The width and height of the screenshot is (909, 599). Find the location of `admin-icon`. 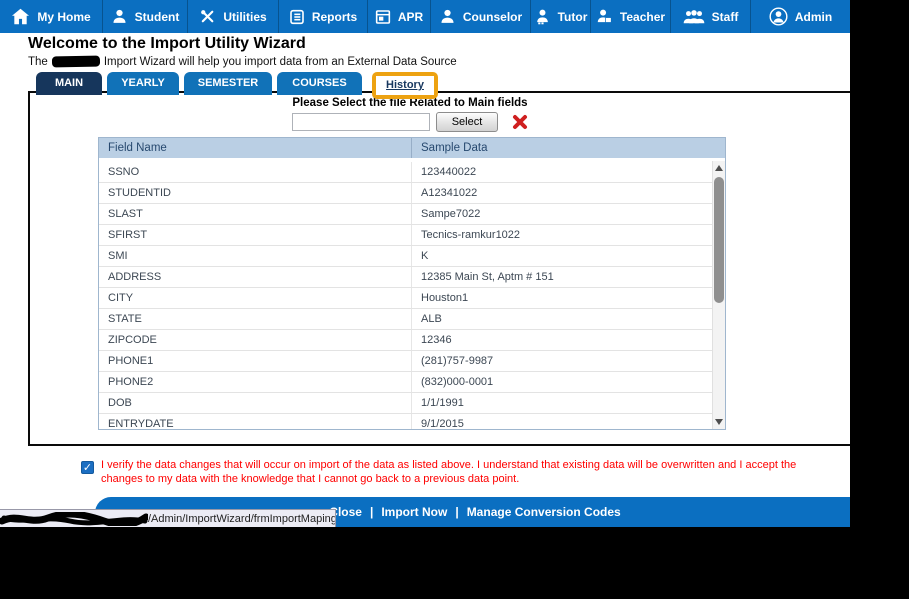

admin-icon is located at coordinates (778, 16).